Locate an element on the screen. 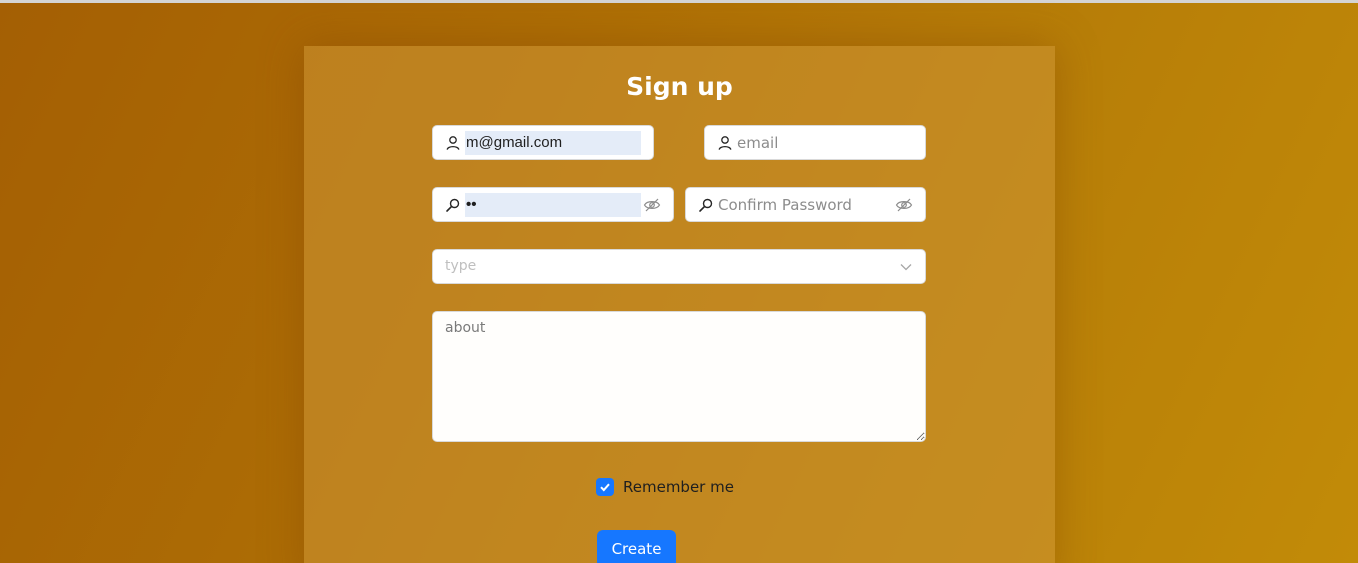 The height and width of the screenshot is (563, 1358). email-field is located at coordinates (815, 142).